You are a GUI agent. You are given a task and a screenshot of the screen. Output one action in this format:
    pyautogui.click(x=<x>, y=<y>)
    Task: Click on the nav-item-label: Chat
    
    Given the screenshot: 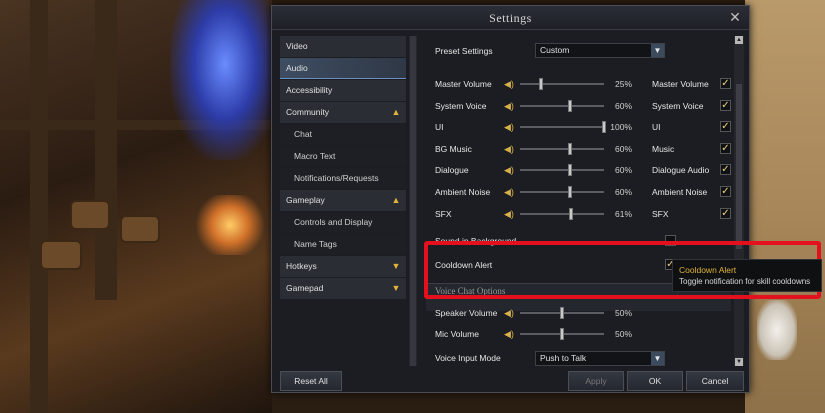 What is the action you would take?
    pyautogui.click(x=303, y=134)
    